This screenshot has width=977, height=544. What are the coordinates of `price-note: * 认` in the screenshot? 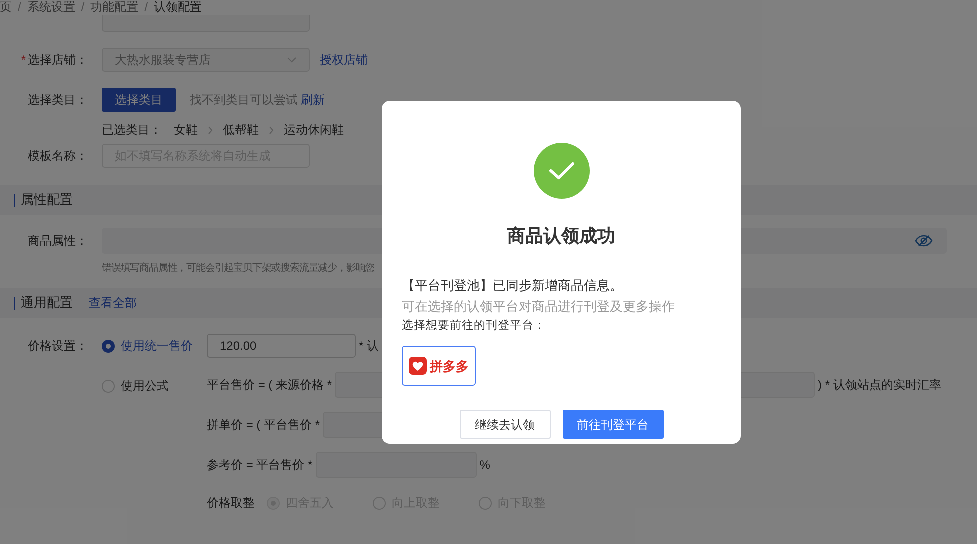 It's located at (369, 346).